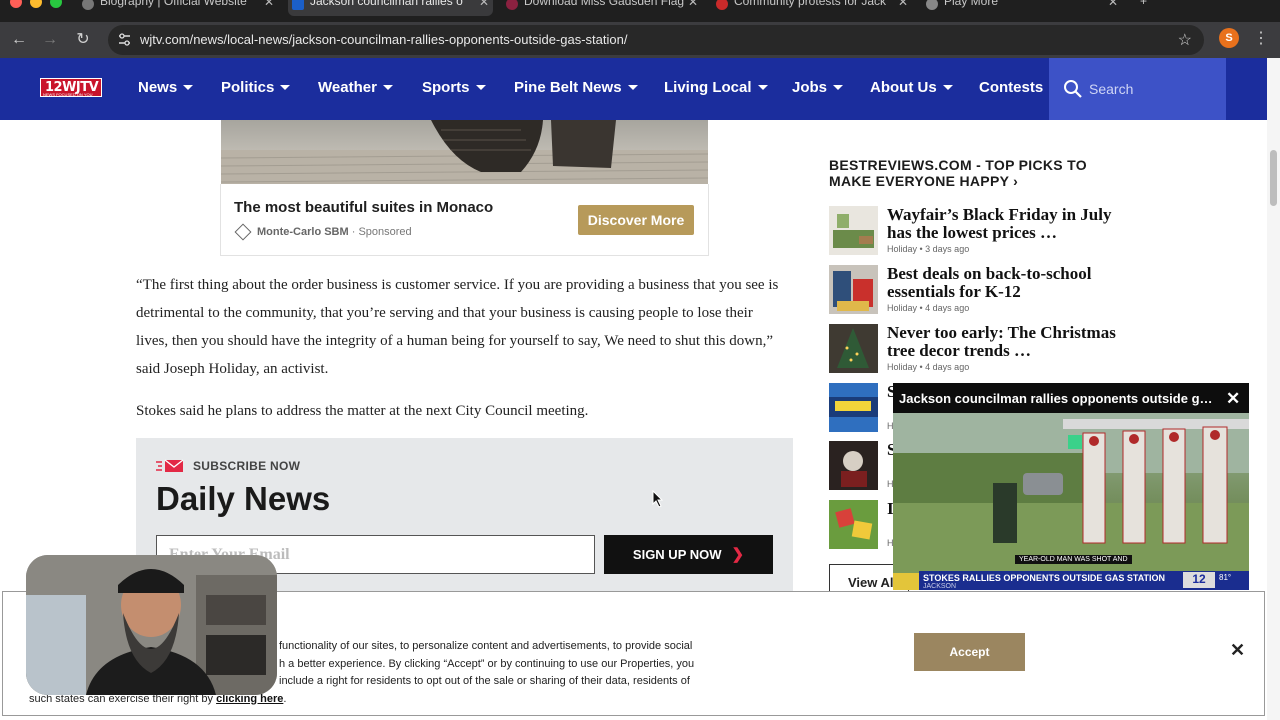  Describe the element at coordinates (124, 39) in the screenshot. I see `site-settings-icon` at that location.